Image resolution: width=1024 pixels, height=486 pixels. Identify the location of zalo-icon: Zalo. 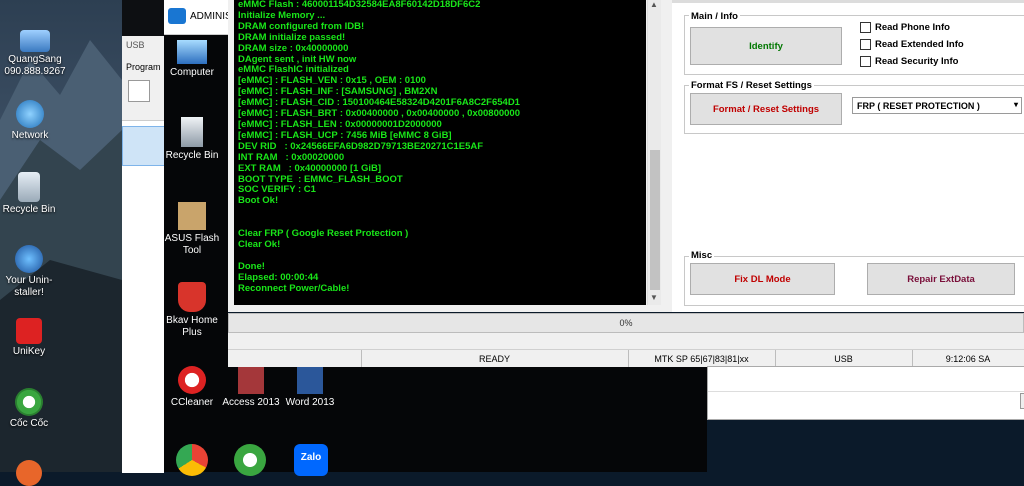
(311, 460).